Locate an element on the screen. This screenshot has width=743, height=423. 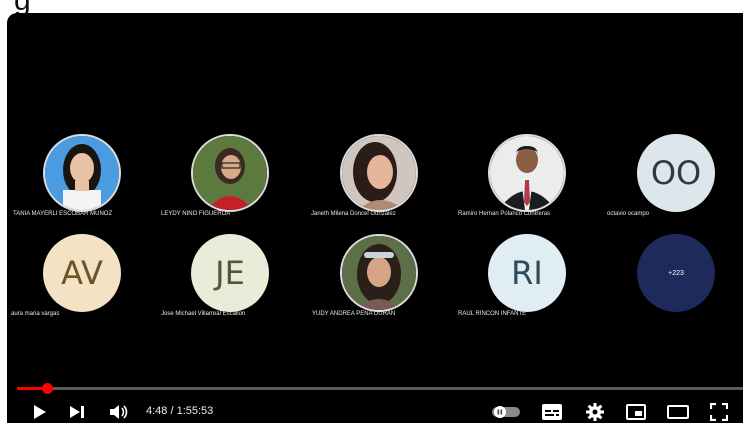
participant-name: Jose Michael Villarreal Escallon is located at coordinates (203, 314).